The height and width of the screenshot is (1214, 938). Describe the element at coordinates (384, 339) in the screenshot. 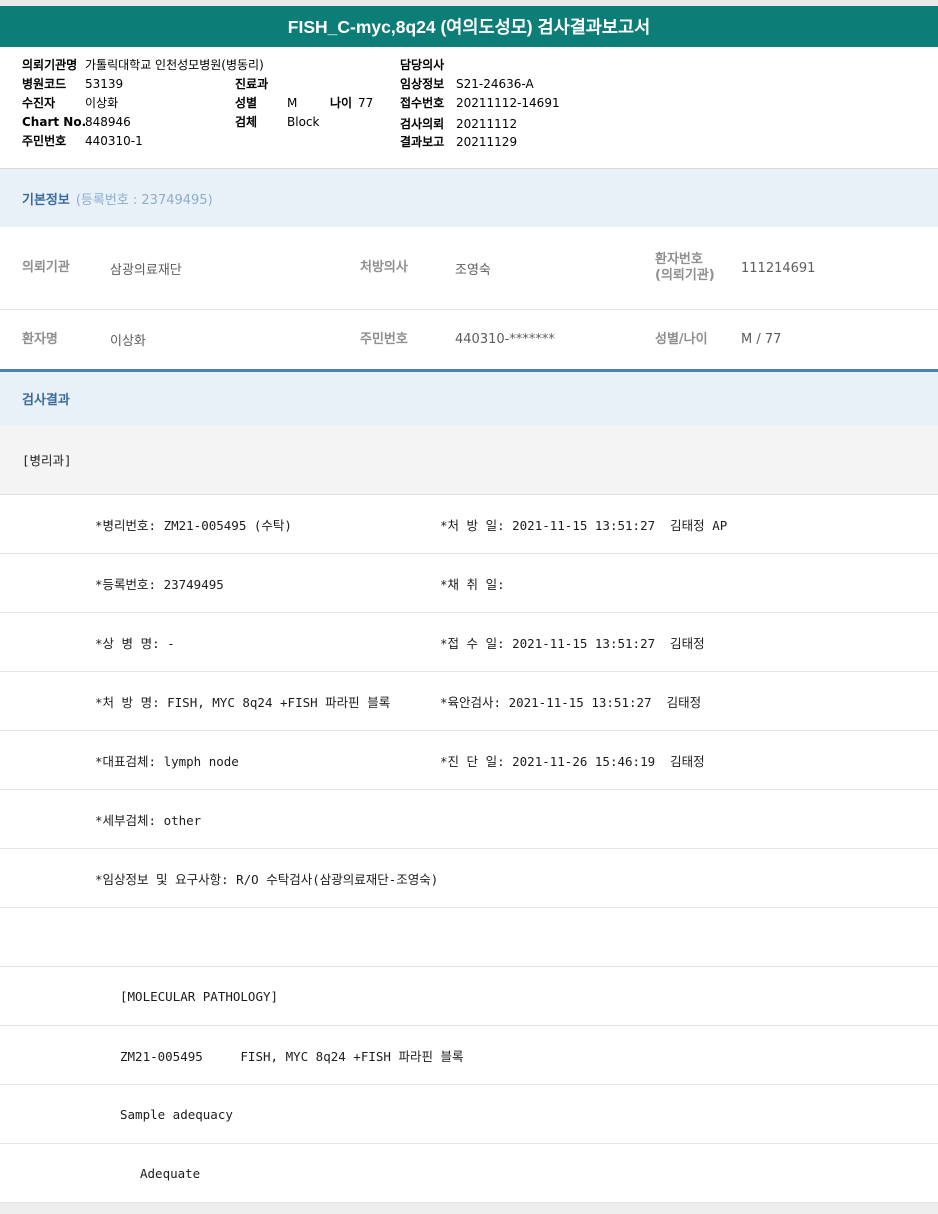

I see `resident-reg-no-label: 주민번호` at that location.